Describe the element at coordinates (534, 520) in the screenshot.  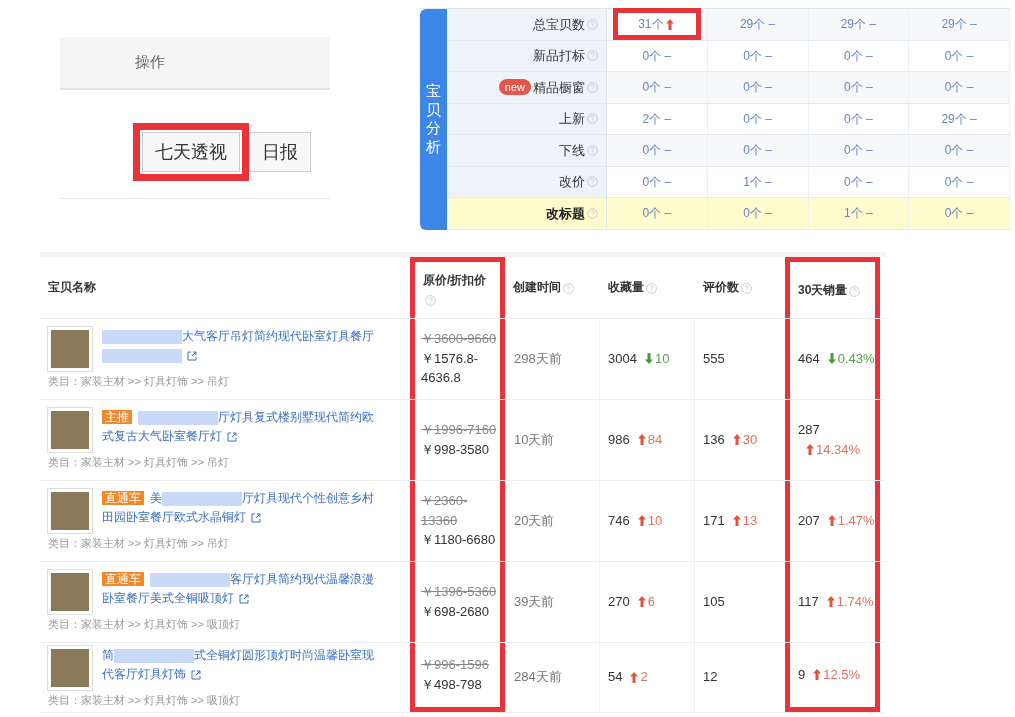
I see `created-time: 20天前` at that location.